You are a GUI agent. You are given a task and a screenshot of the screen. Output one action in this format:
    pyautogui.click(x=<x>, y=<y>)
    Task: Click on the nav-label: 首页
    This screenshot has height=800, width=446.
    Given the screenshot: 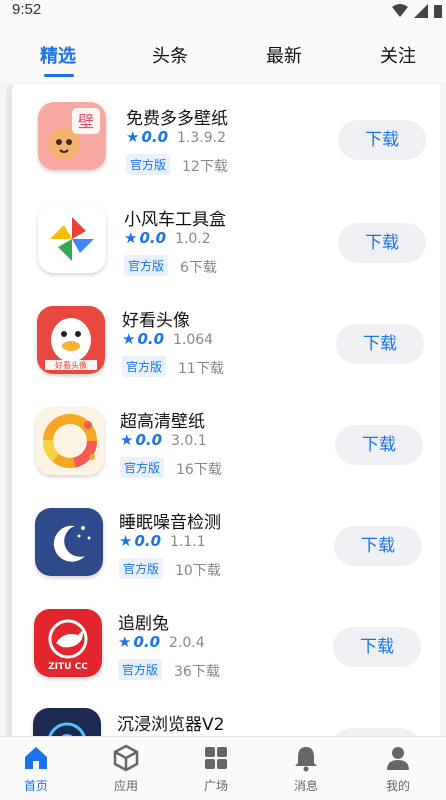 What is the action you would take?
    pyautogui.click(x=35, y=786)
    